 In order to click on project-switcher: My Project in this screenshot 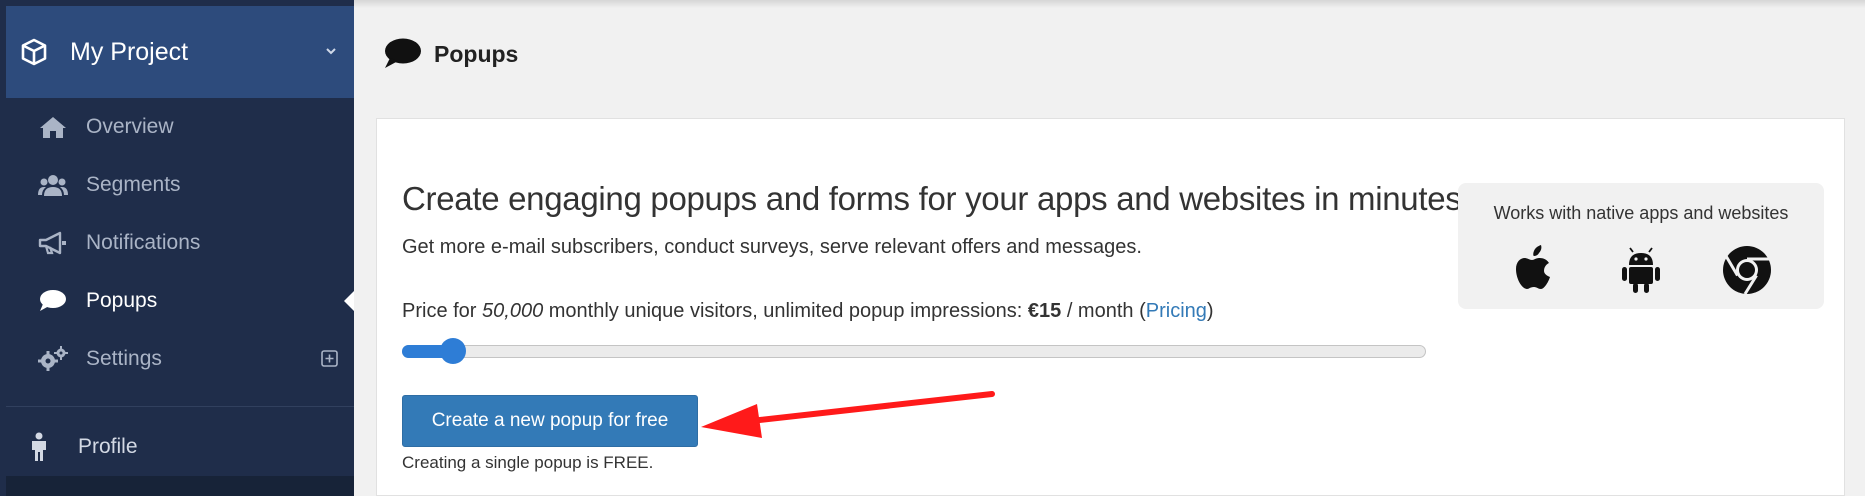, I will do `click(180, 52)`.